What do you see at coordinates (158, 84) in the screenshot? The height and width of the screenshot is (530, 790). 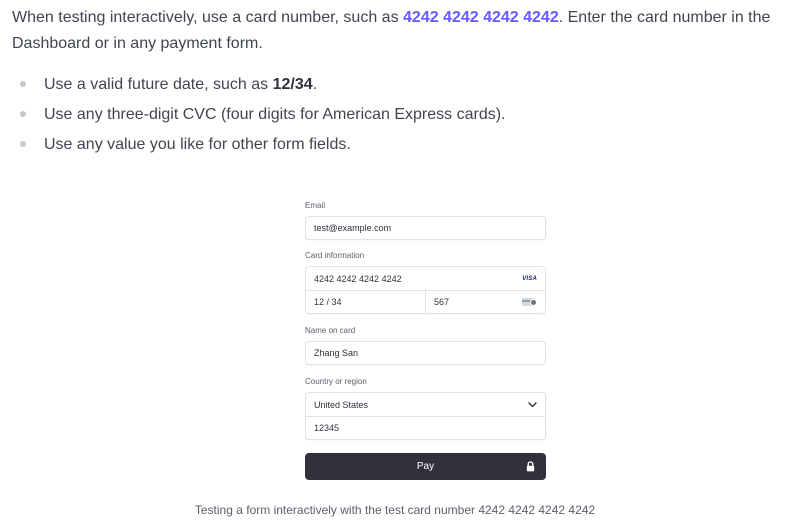 I see `list-item-text: Use a valid future date, such as` at bounding box center [158, 84].